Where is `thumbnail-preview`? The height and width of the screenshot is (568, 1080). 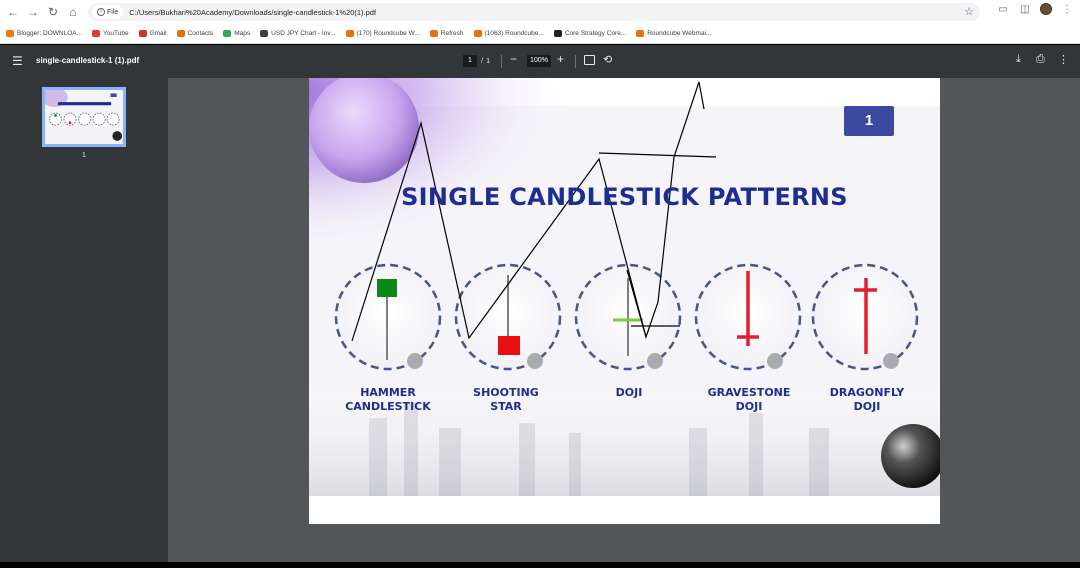 thumbnail-preview is located at coordinates (84, 117).